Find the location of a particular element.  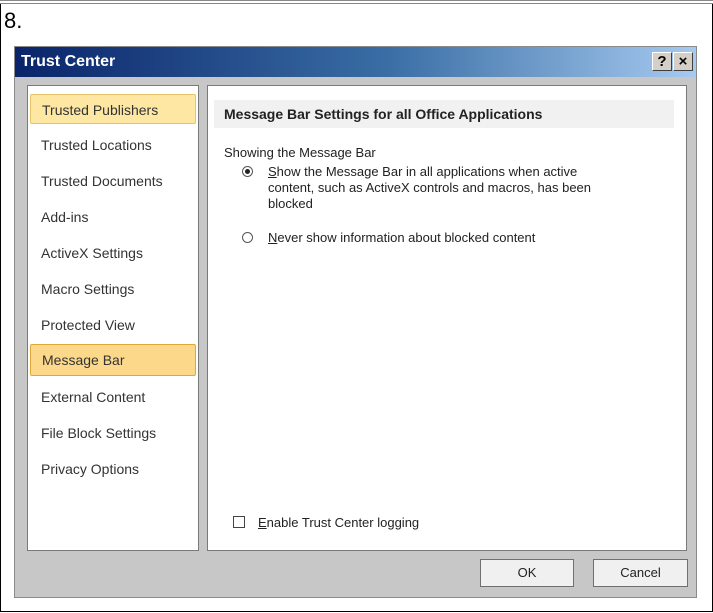

sidebar-item-trusted-documents: Trusted Documents is located at coordinates (113, 181).